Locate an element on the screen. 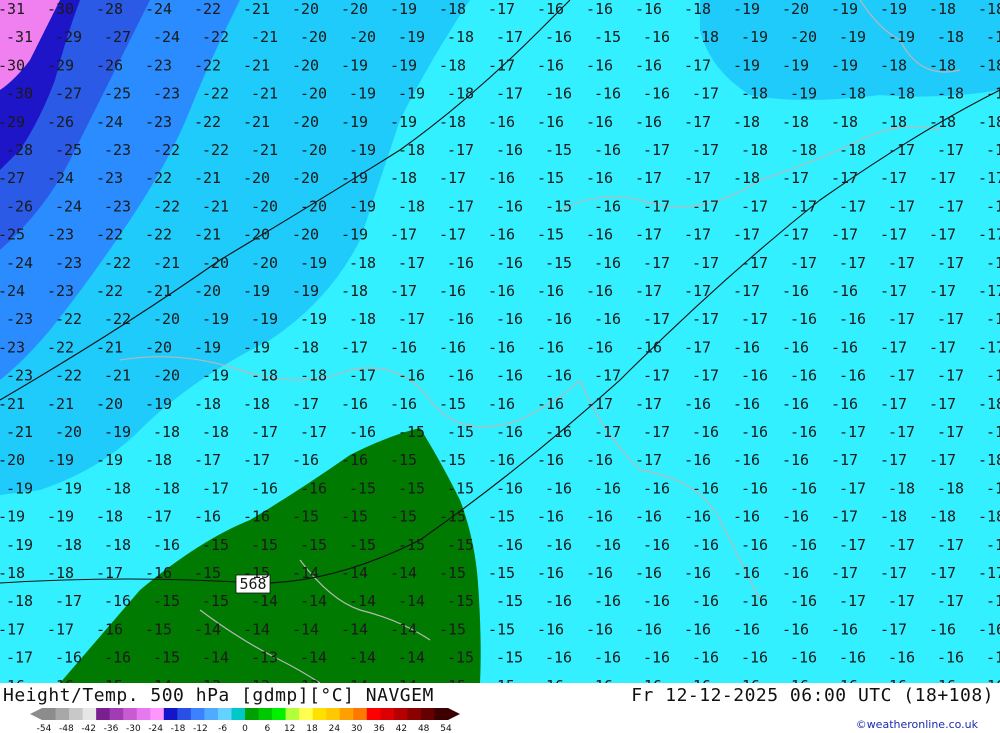  legend-tick-label: 36 is located at coordinates (379, 728).